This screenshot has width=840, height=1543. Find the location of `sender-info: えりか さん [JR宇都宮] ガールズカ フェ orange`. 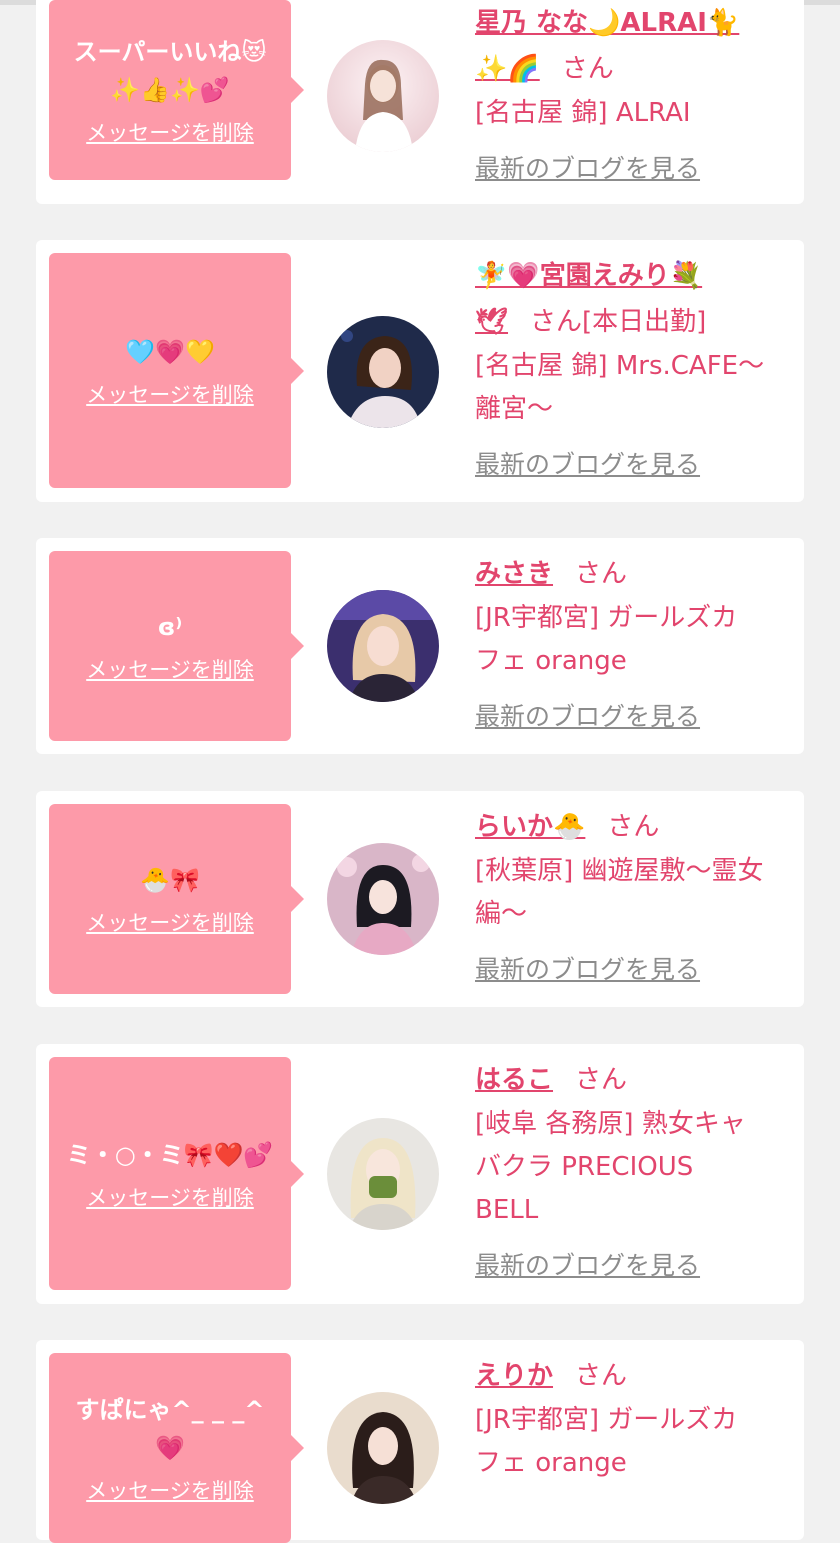

sender-info: えりか さん [JR宇都宮] ガールズカ フェ orange is located at coordinates (635, 1419).